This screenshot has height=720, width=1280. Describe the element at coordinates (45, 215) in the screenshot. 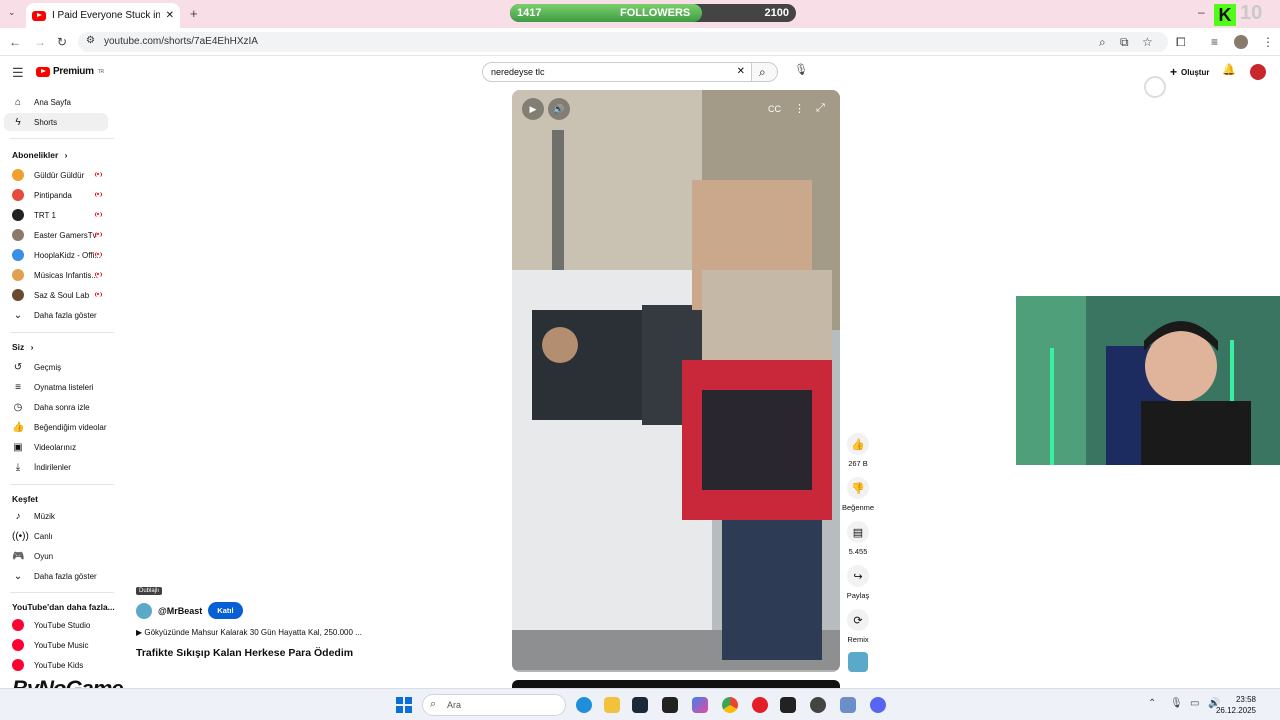

I see `sidebar-item-label: TRT 1` at that location.